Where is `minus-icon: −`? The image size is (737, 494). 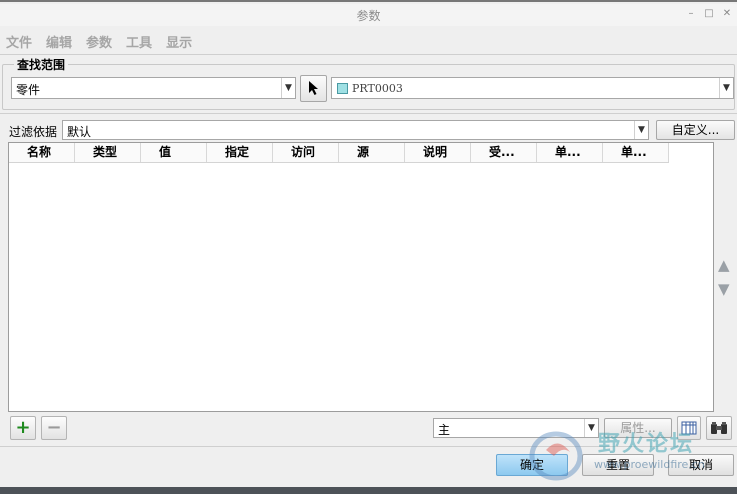
minus-icon: − is located at coordinates (54, 427).